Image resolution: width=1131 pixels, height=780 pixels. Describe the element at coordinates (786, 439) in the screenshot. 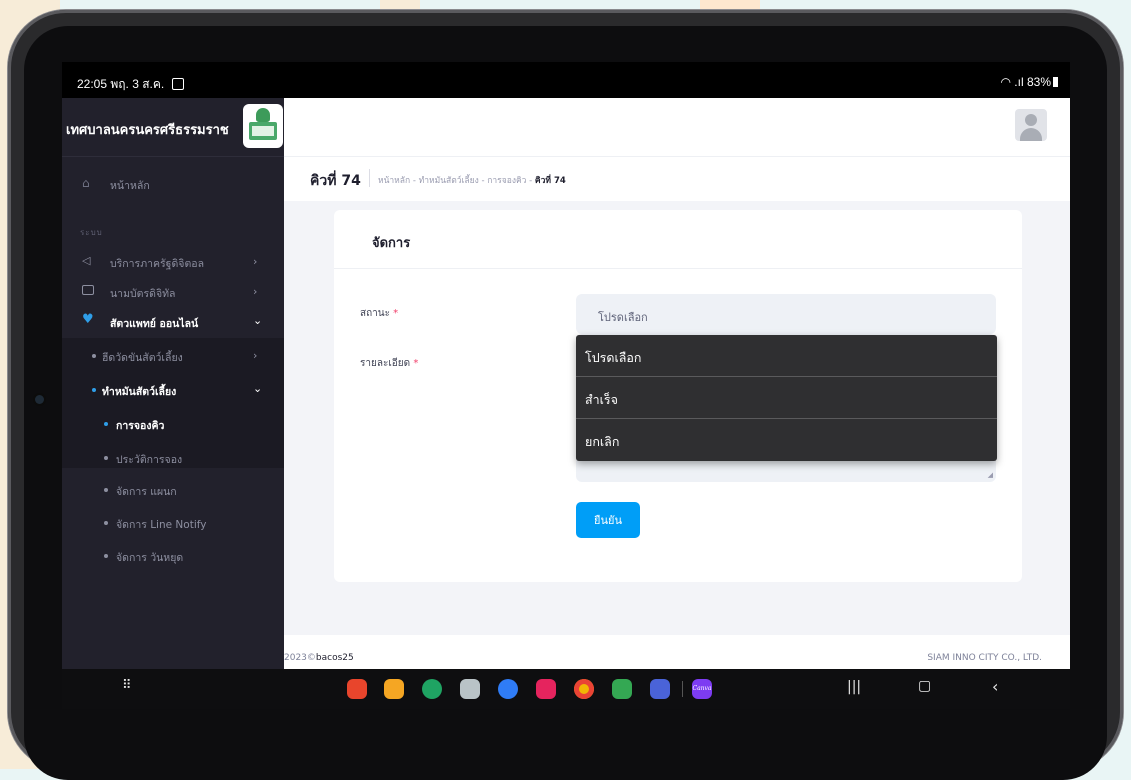

I see `dropdown-option-cancel: ยกเลิก` at that location.